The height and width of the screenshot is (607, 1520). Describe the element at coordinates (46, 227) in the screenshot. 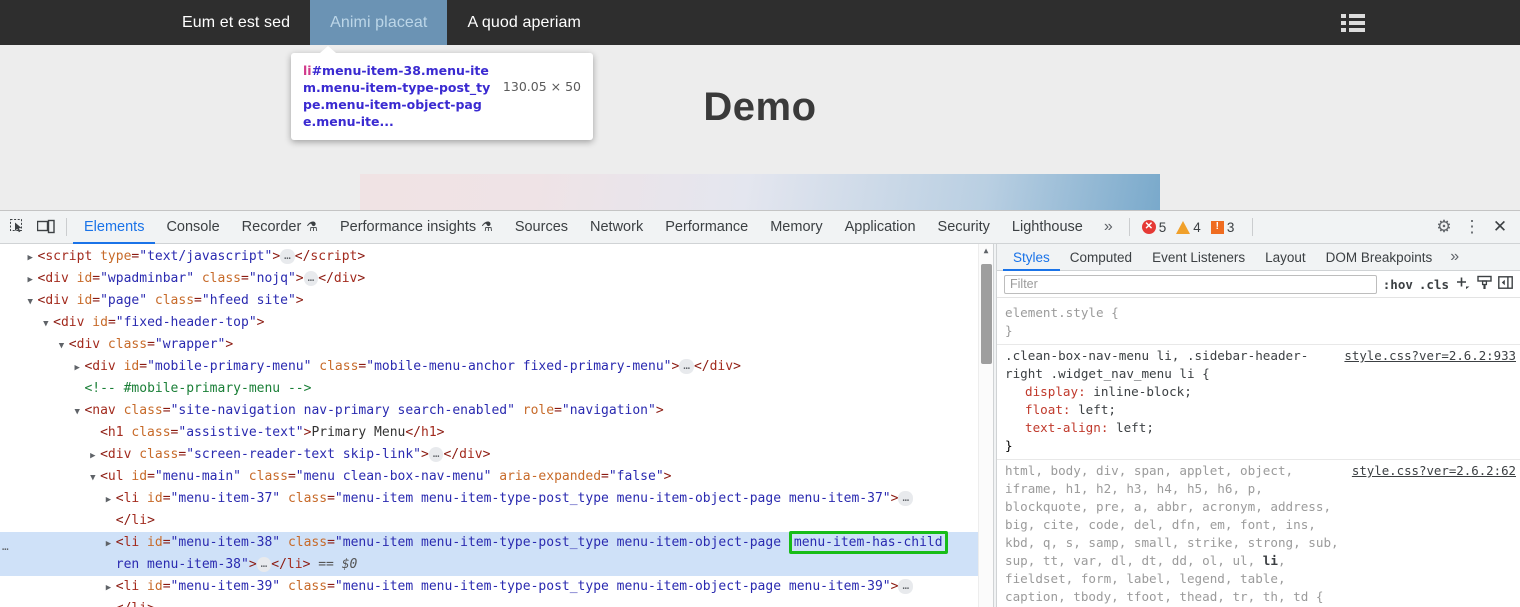

I see `device-toolbar-icon` at that location.